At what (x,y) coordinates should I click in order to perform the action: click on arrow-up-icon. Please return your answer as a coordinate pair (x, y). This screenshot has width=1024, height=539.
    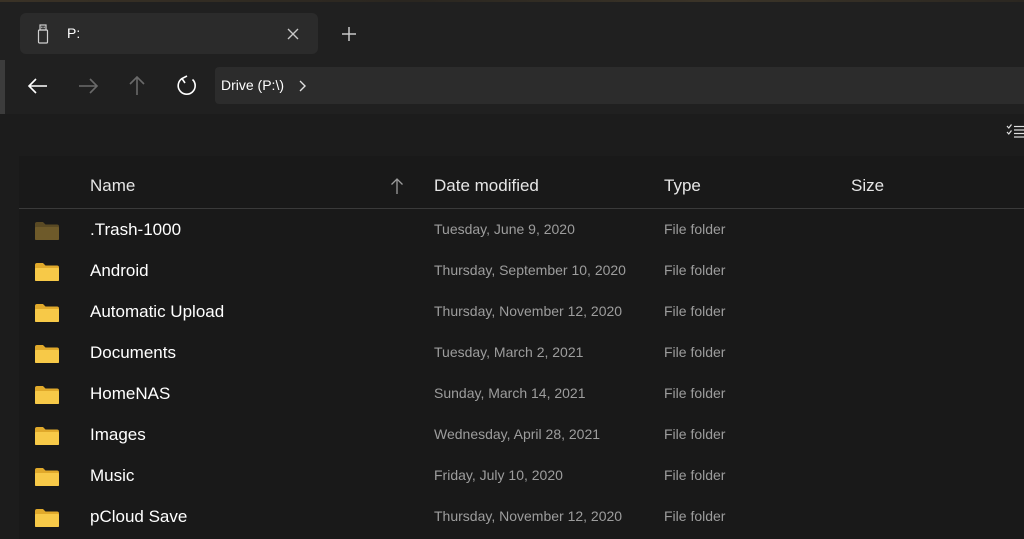
    Looking at the image, I should click on (137, 86).